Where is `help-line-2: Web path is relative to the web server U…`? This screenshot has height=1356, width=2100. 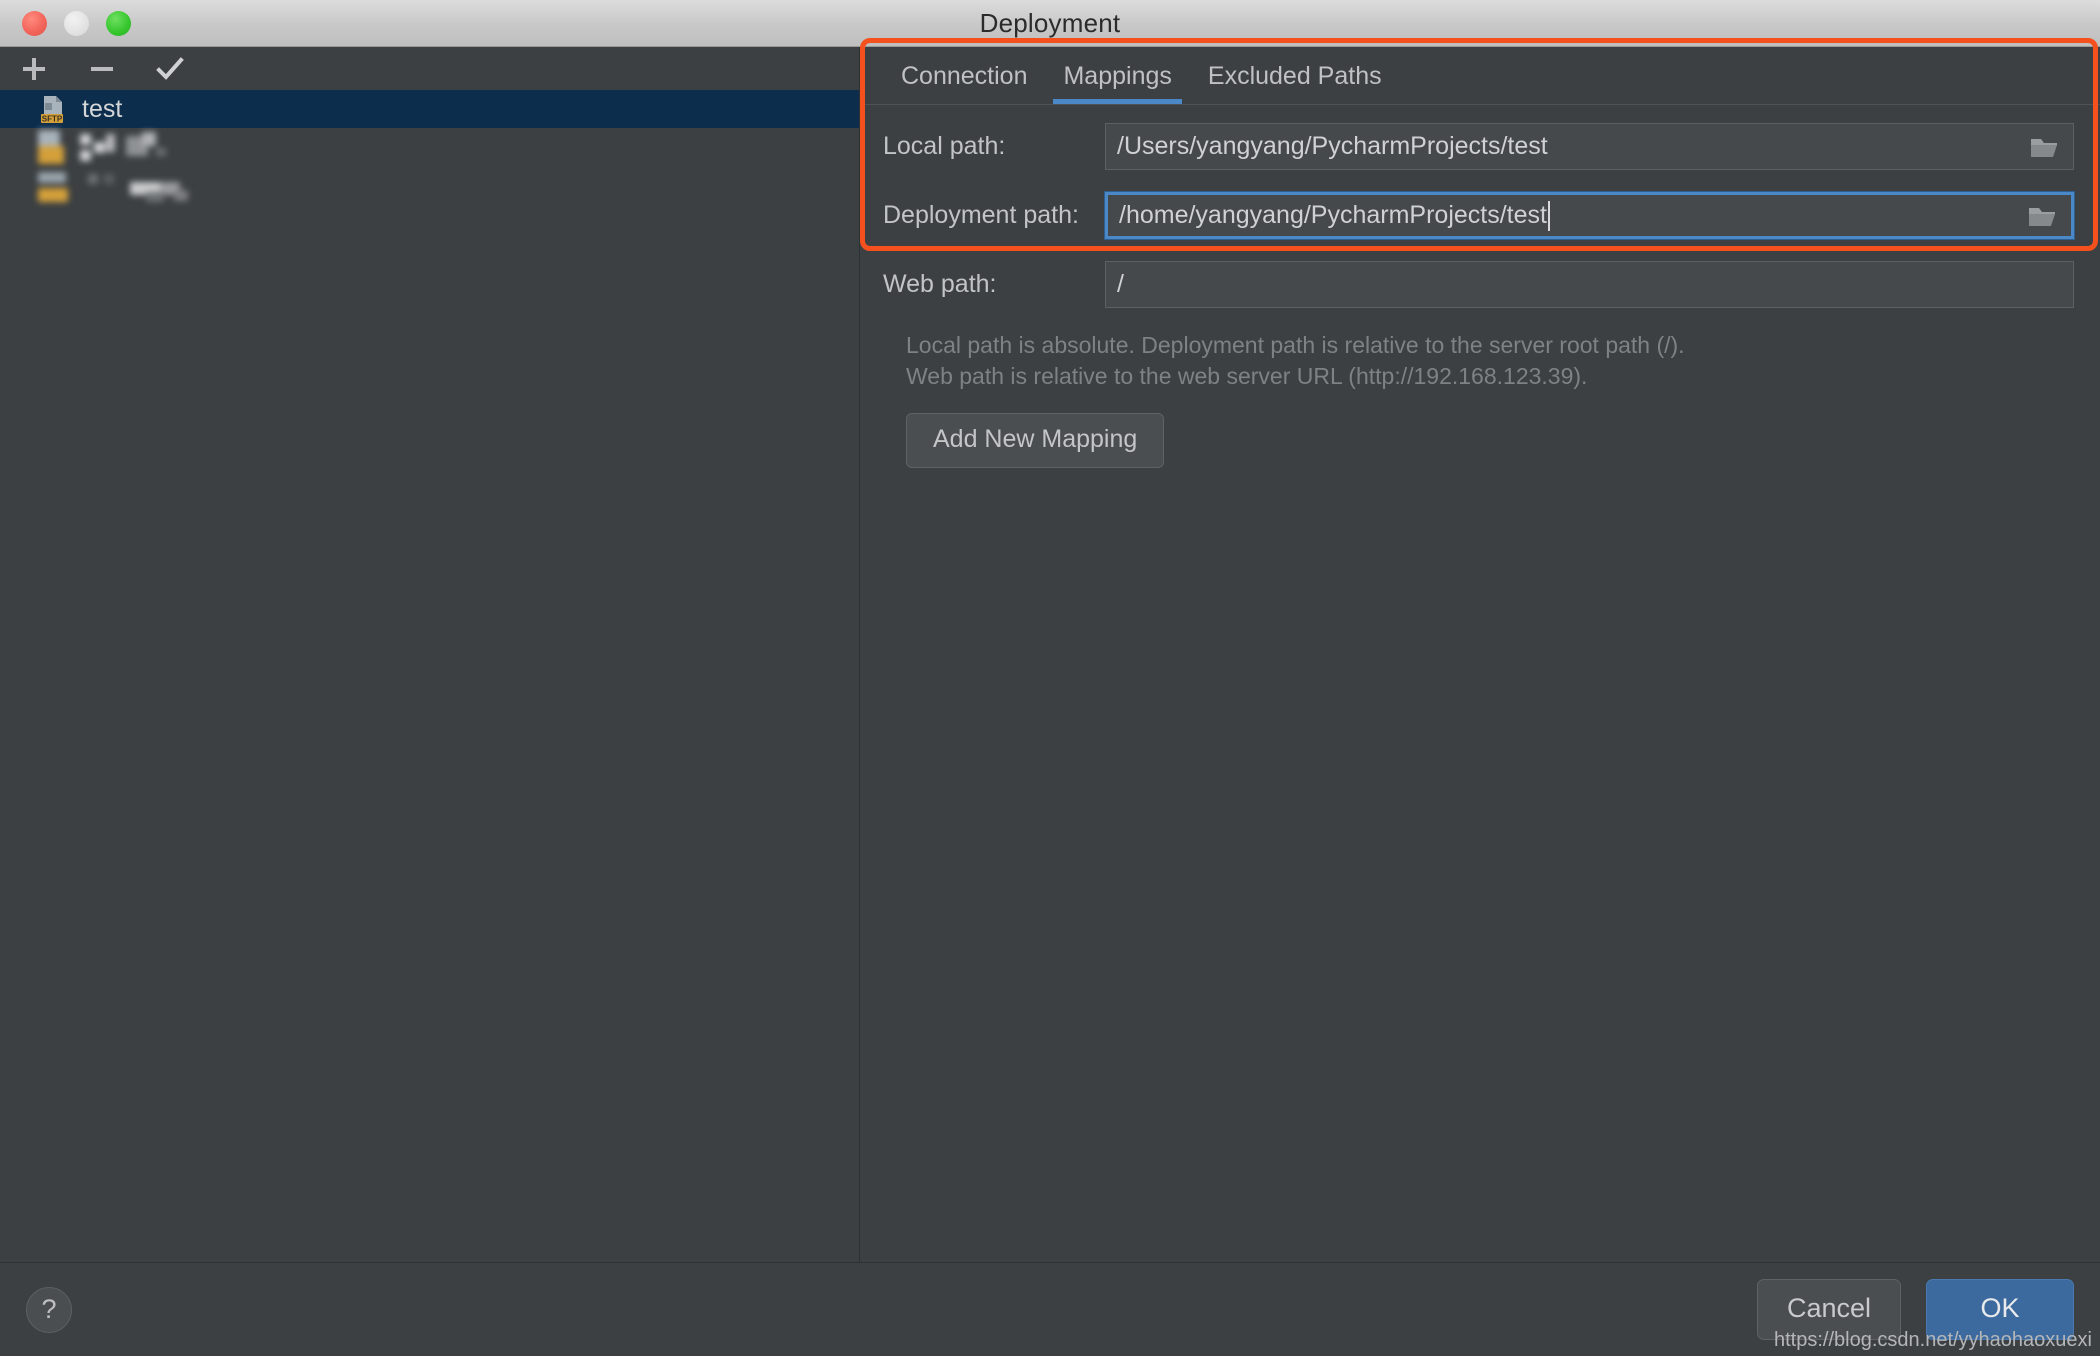 help-line-2: Web path is relative to the web server U… is located at coordinates (1247, 375).